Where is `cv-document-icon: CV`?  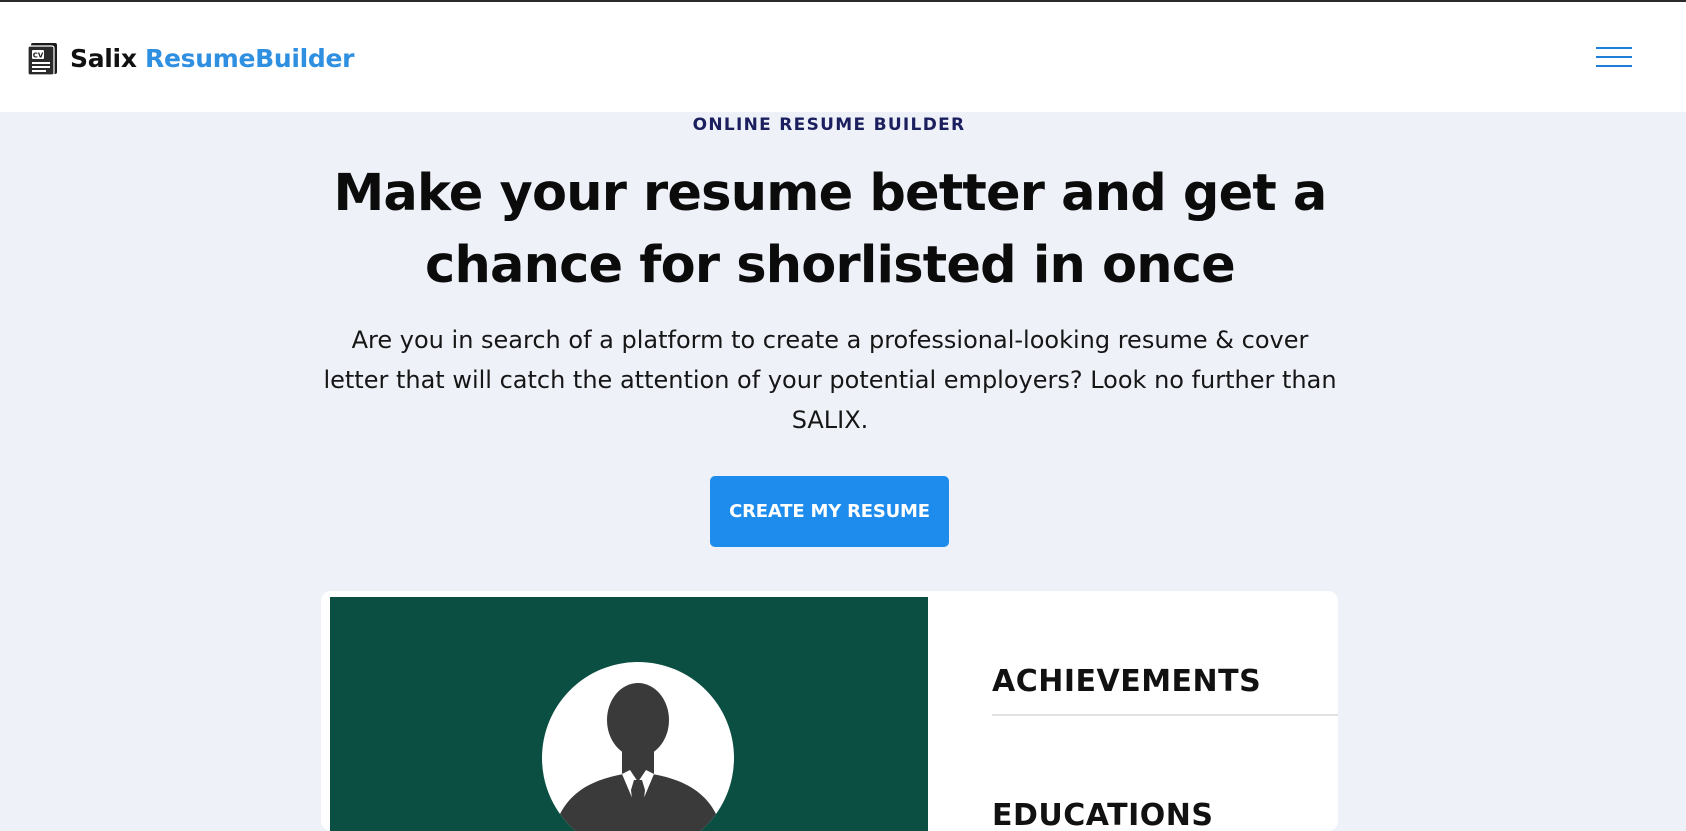
cv-document-icon: CV is located at coordinates (42, 59).